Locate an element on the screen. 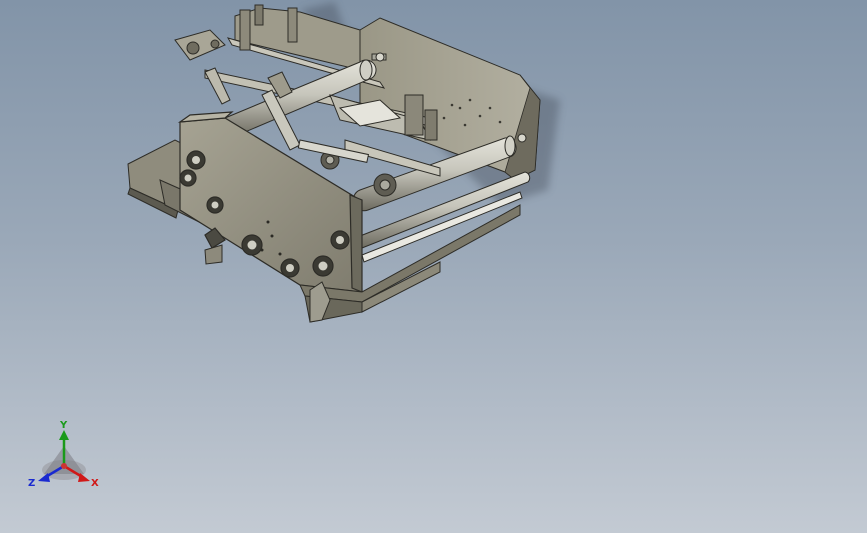  triad-origin is located at coordinates (64, 466).